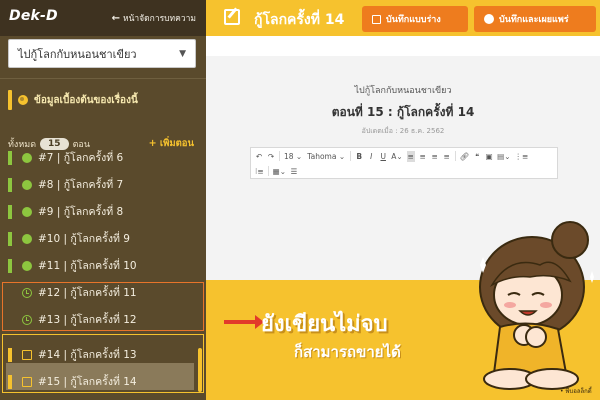 The height and width of the screenshot is (400, 600). Describe the element at coordinates (87, 293) in the screenshot. I see `episode-label: #12 | กู้โลกครั้งที่ 11` at that location.